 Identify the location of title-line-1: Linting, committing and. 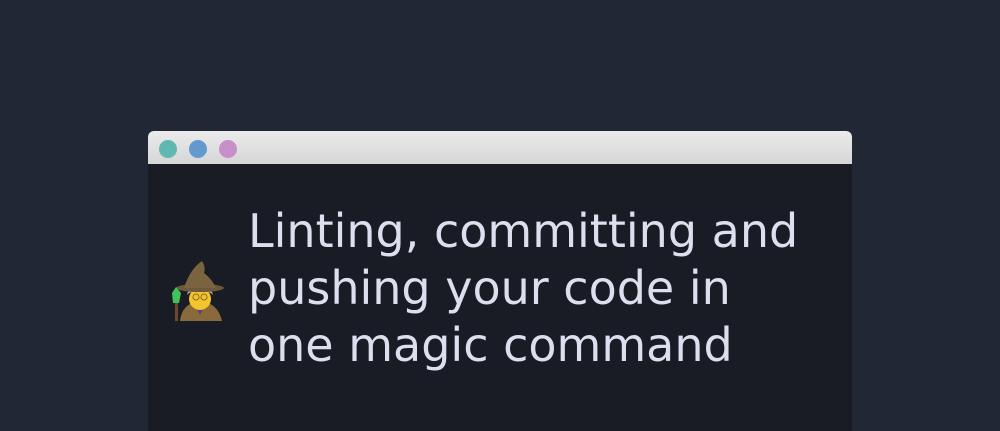
(523, 231).